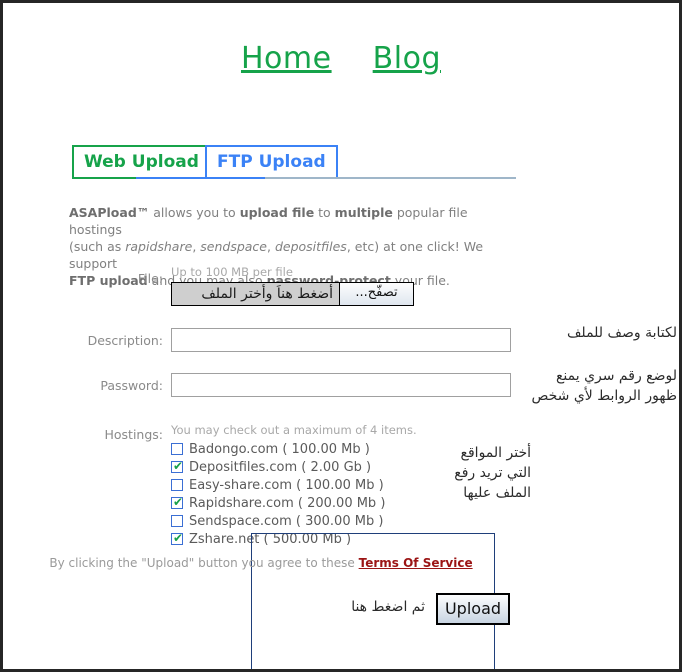  Describe the element at coordinates (363, 212) in the screenshot. I see `intro-bold-multiple: multiple` at that location.